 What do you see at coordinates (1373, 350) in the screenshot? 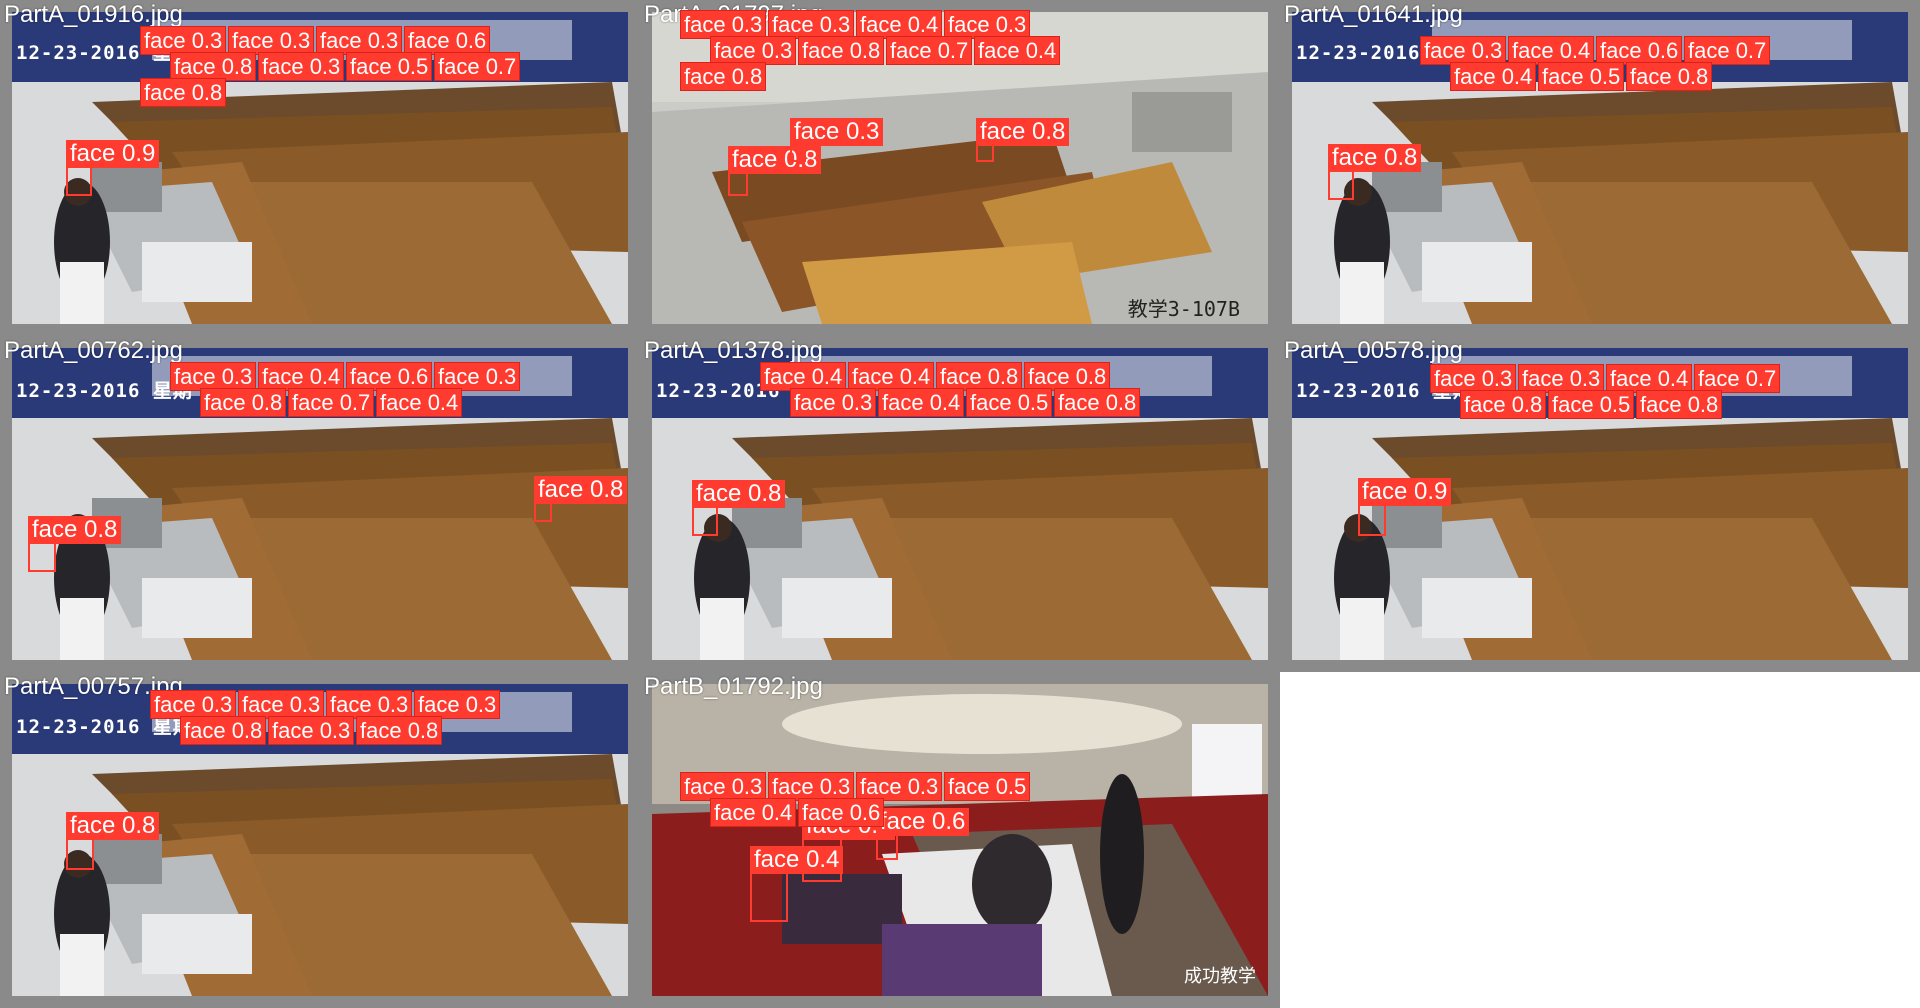
I see `tile-filename: PartA_00578.jpg` at bounding box center [1373, 350].